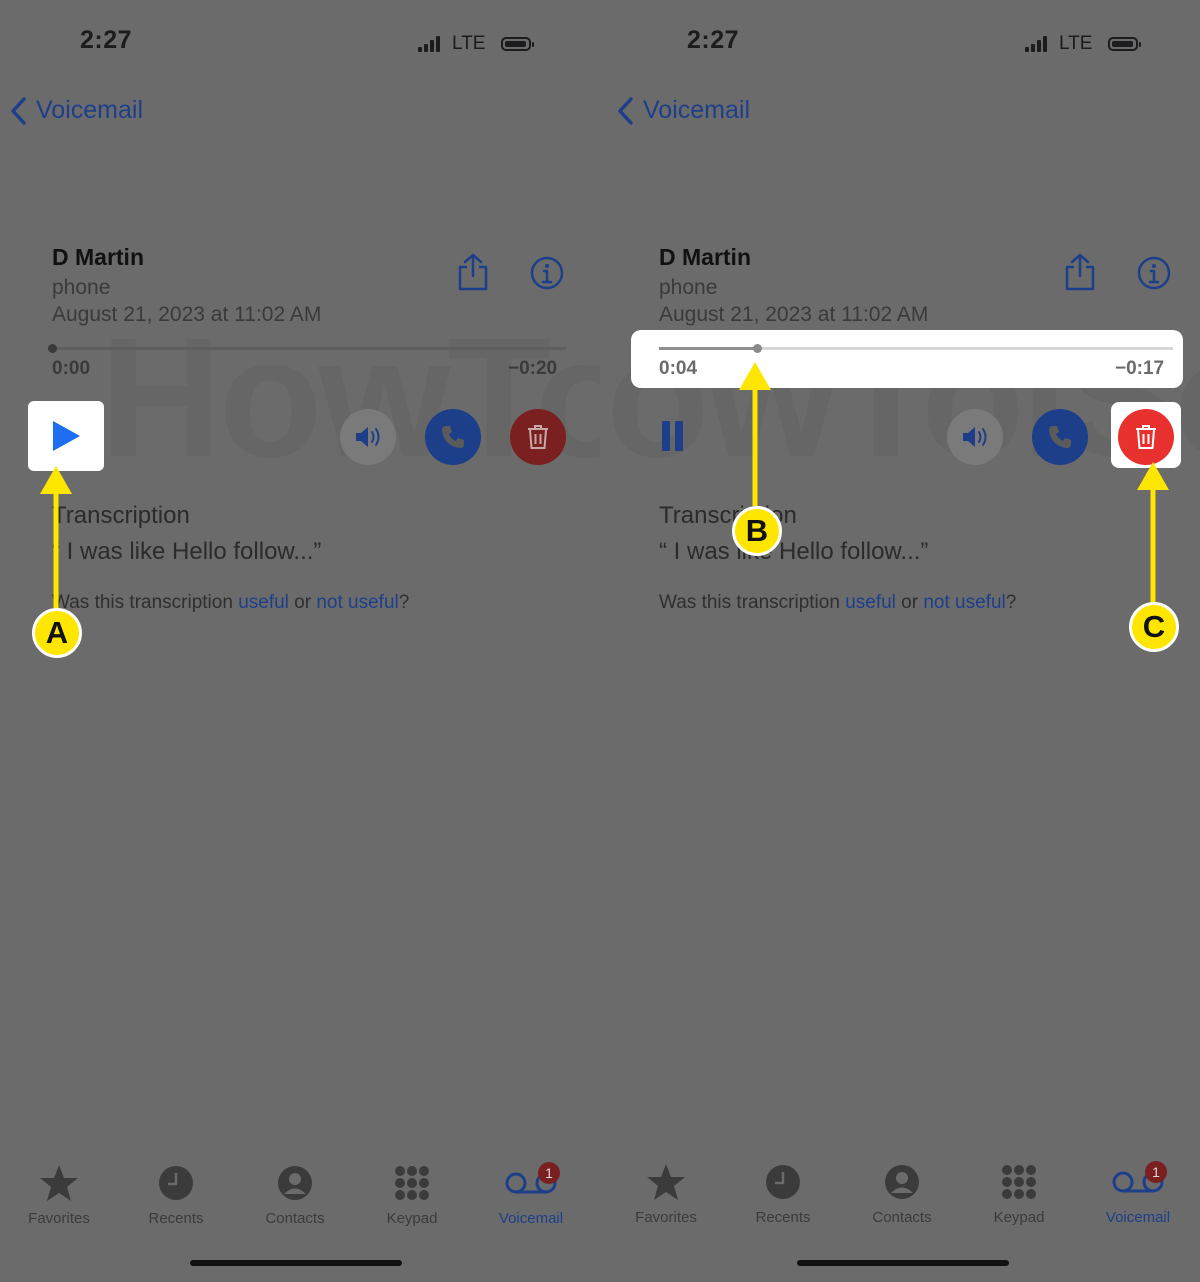  Describe the element at coordinates (145, 602) in the screenshot. I see `feedback-question: Was this transcription` at that location.